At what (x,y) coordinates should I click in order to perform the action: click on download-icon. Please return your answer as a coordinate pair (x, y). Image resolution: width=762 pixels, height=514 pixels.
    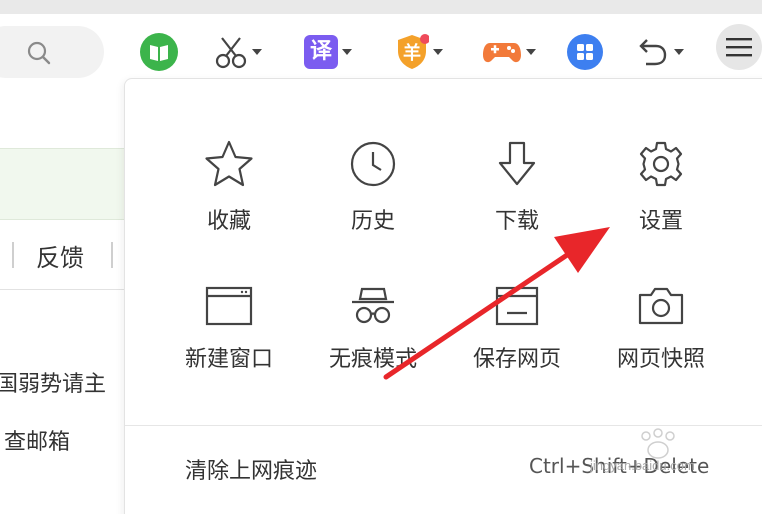
    Looking at the image, I should click on (517, 163).